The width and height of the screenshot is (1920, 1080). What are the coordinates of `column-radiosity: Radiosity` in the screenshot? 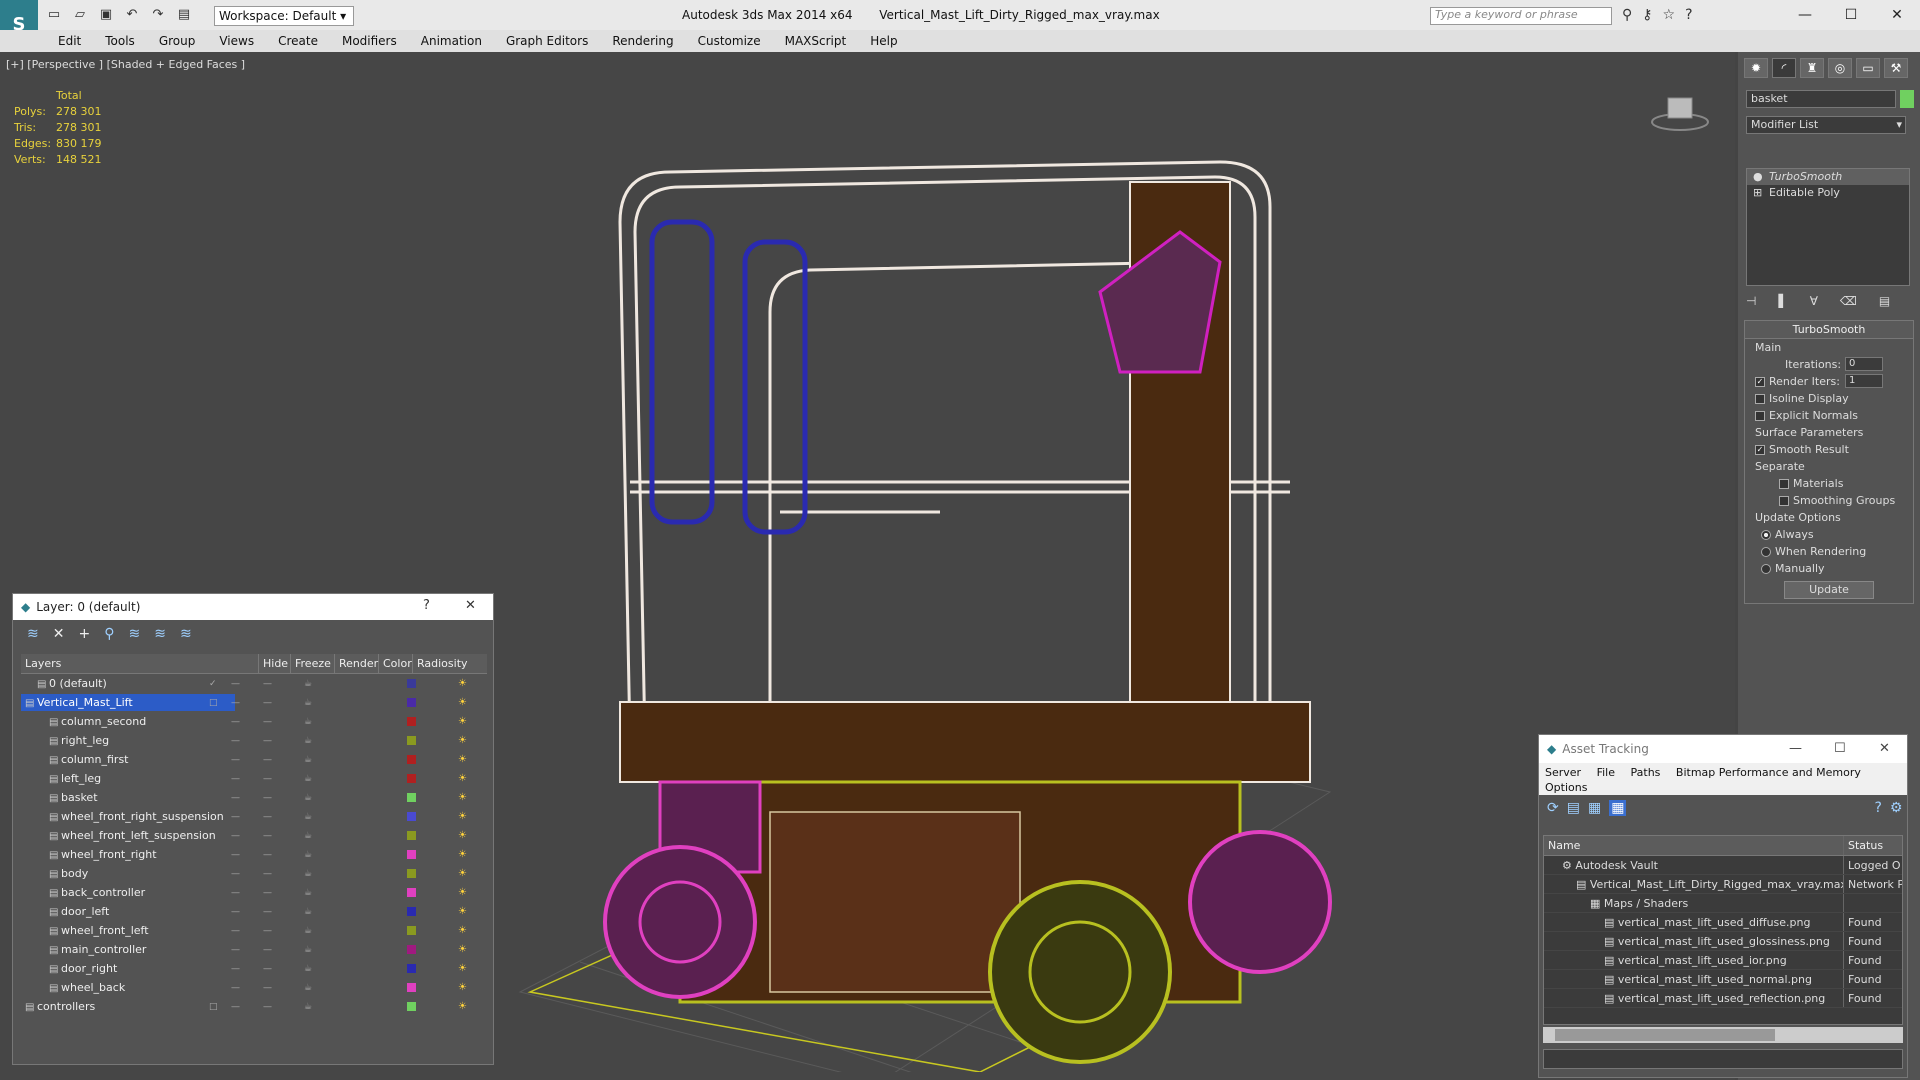 It's located at (450, 663).